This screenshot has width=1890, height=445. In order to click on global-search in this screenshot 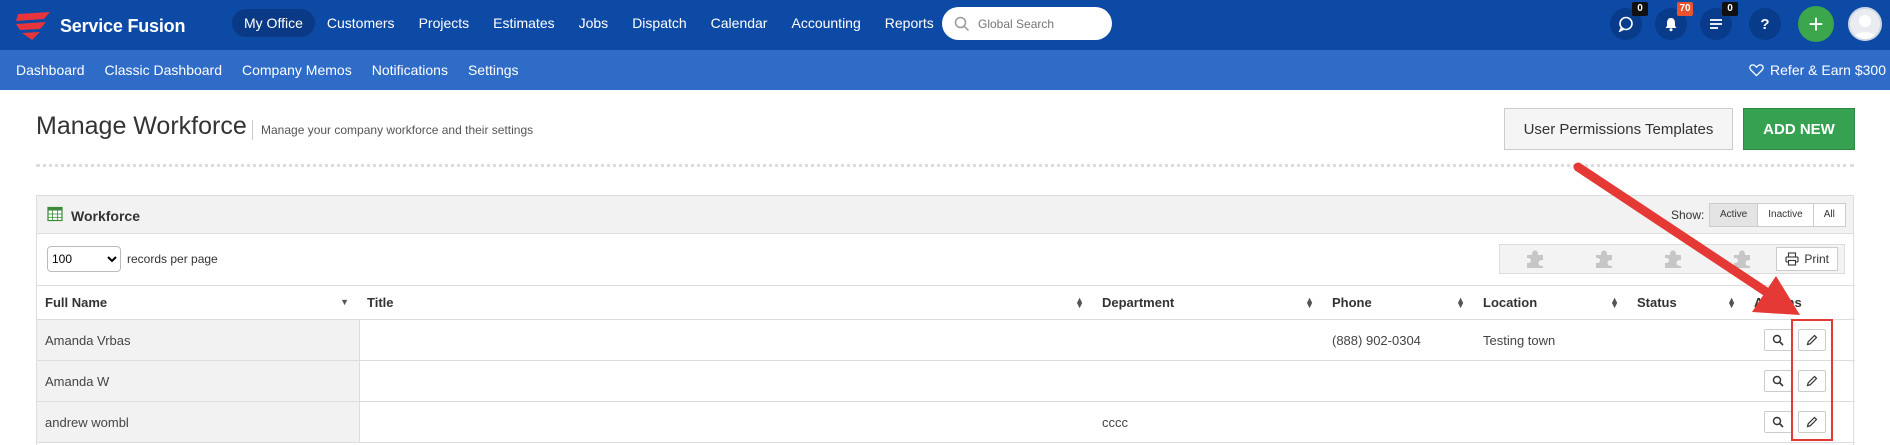, I will do `click(1027, 23)`.